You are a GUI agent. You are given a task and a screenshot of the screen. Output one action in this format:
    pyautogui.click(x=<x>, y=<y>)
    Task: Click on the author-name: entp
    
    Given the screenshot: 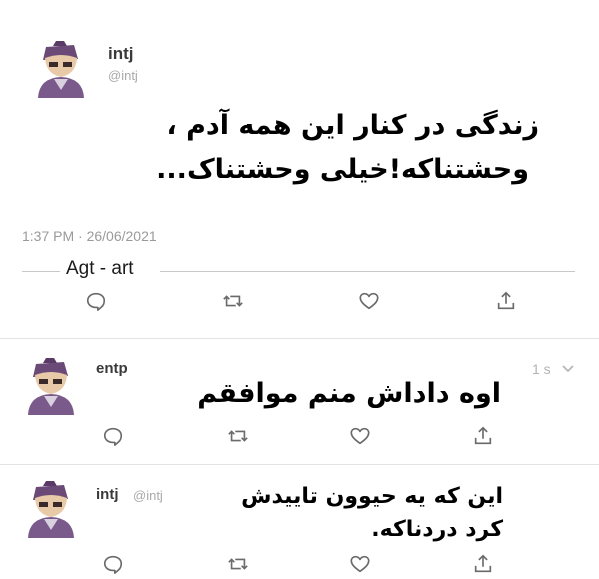 What is the action you would take?
    pyautogui.click(x=112, y=368)
    